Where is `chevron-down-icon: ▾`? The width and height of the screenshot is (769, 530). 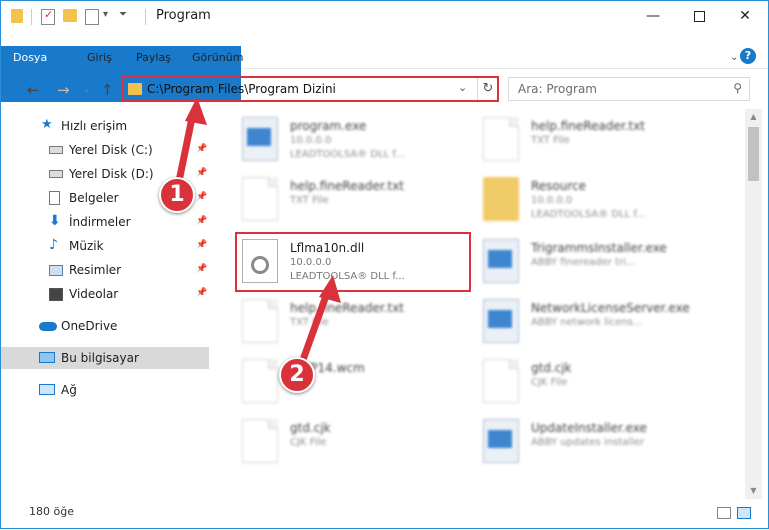 chevron-down-icon: ▾ is located at coordinates (108, 17).